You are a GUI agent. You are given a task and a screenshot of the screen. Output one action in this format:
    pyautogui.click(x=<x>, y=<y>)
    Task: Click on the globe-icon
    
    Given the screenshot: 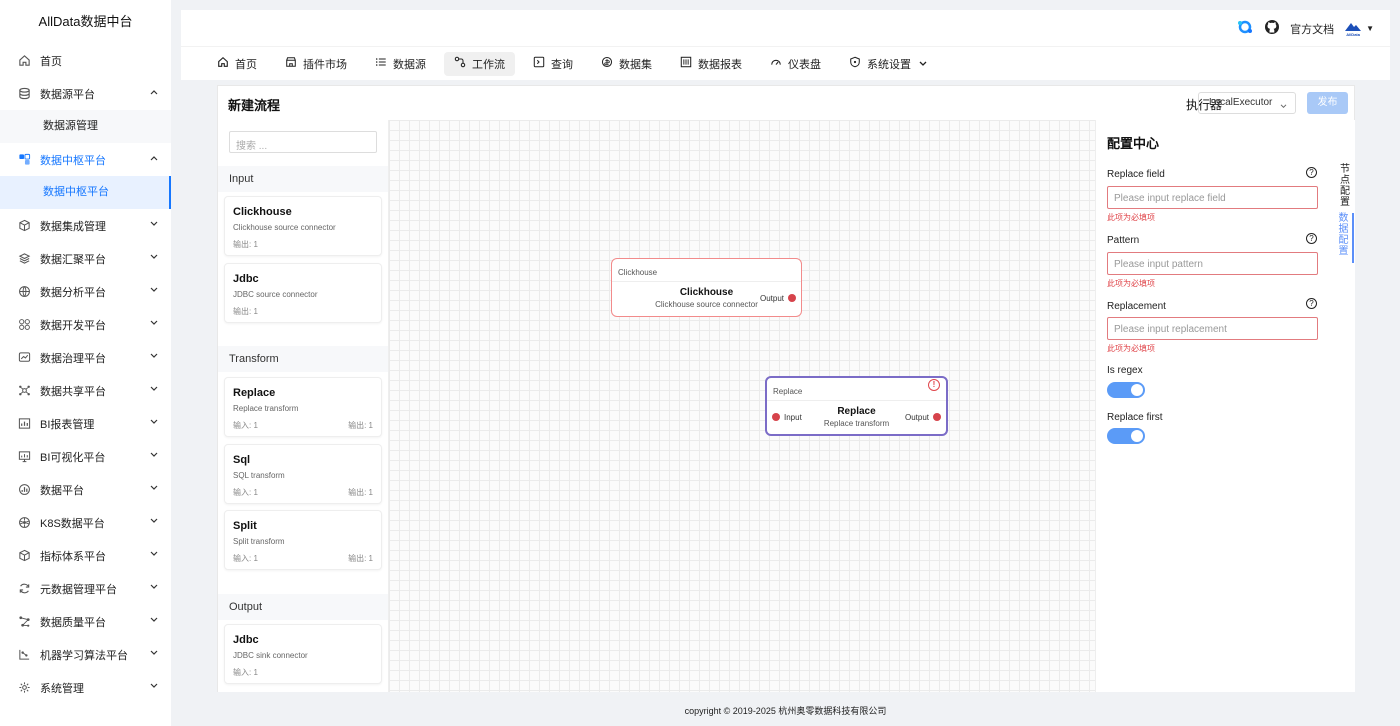 What is the action you would take?
    pyautogui.click(x=24, y=292)
    